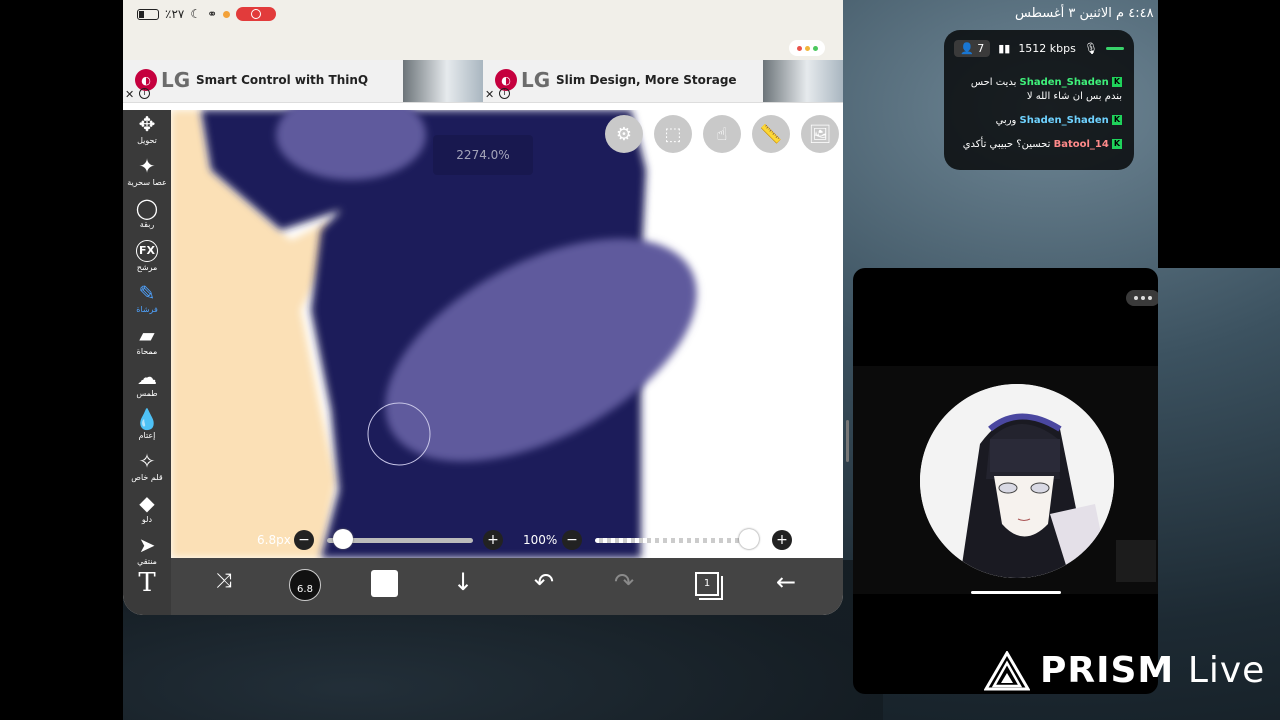 The image size is (1280, 720). What do you see at coordinates (305, 585) in the screenshot?
I see `brush-size-button: 6.8` at bounding box center [305, 585].